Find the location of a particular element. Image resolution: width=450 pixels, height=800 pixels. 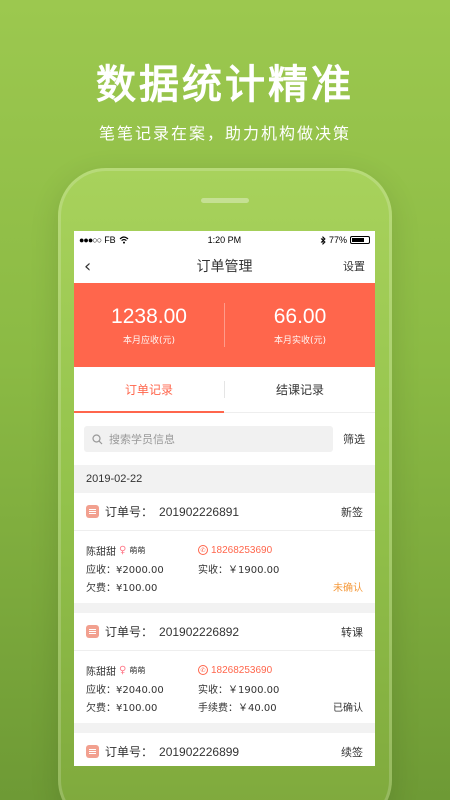

nav-bar: ‹ 订单管理 设置 is located at coordinates (224, 266).